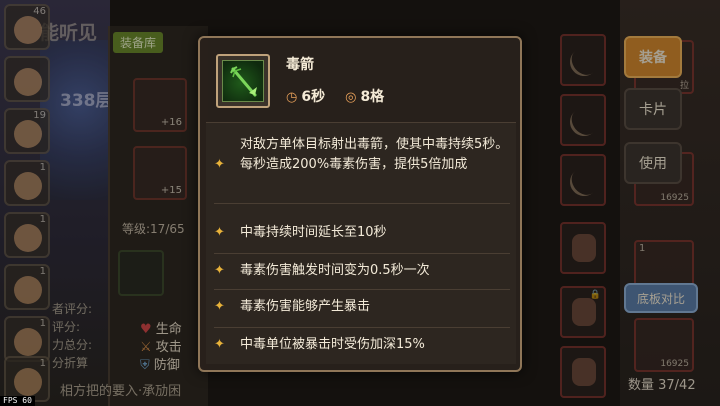 The image size is (720, 406). Describe the element at coordinates (335, 96) in the screenshot. I see `skill-meta: ◷ 6秒 ◎ 8格` at that location.